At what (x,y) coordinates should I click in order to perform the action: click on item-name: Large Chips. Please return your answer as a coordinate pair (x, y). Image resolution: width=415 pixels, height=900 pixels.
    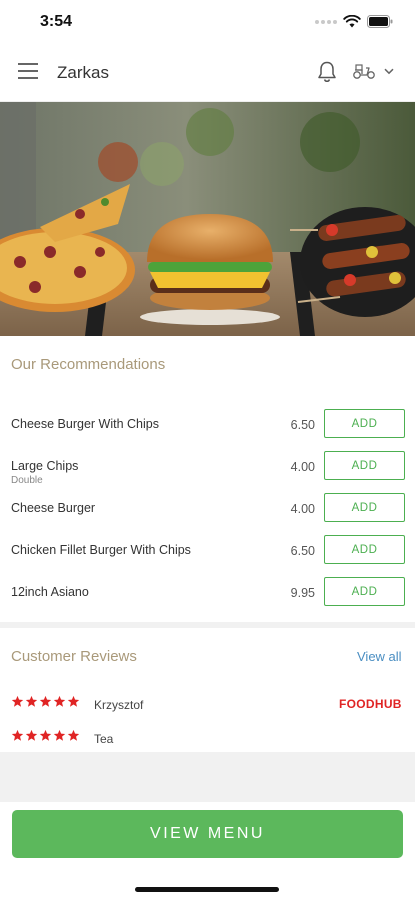
    Looking at the image, I should click on (45, 466).